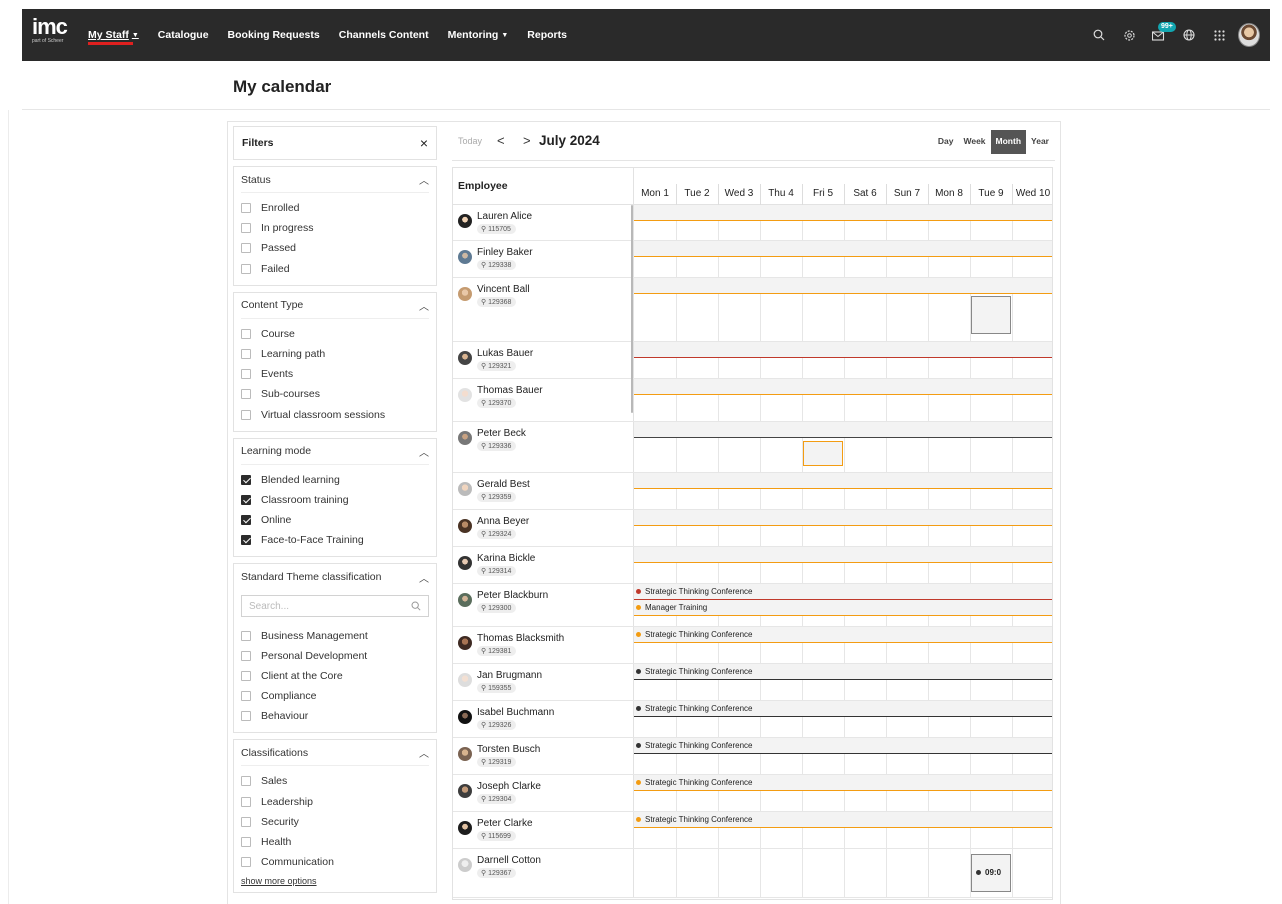 Image resolution: width=1282 pixels, height=904 pixels. I want to click on view-month-button: Month, so click(1008, 142).